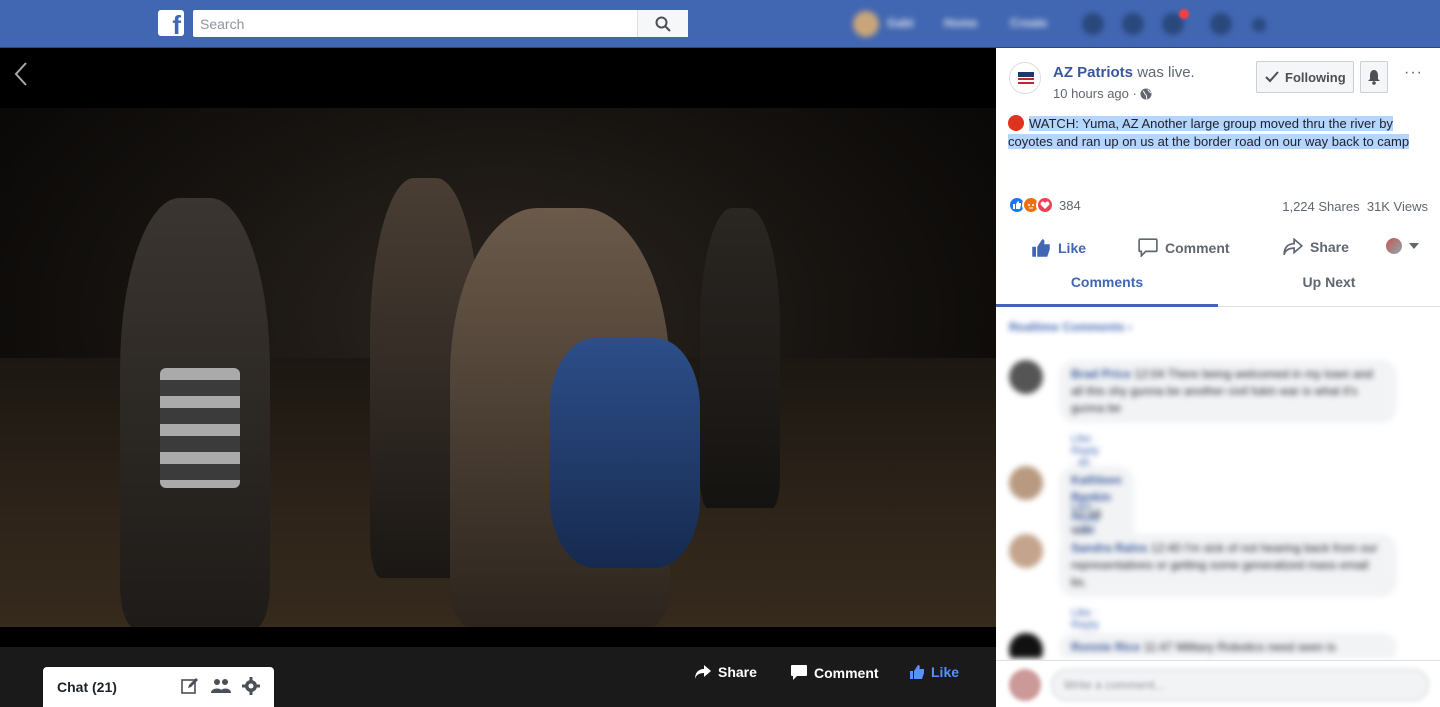 The height and width of the screenshot is (707, 1440). I want to click on video-comment-button: Comment, so click(834, 672).